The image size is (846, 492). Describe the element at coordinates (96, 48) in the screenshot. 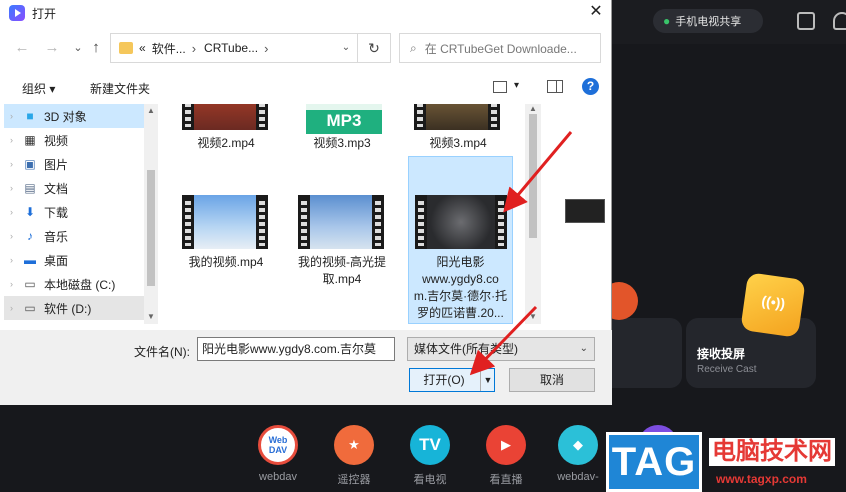

I see `up-arrow-icon: ↑` at that location.